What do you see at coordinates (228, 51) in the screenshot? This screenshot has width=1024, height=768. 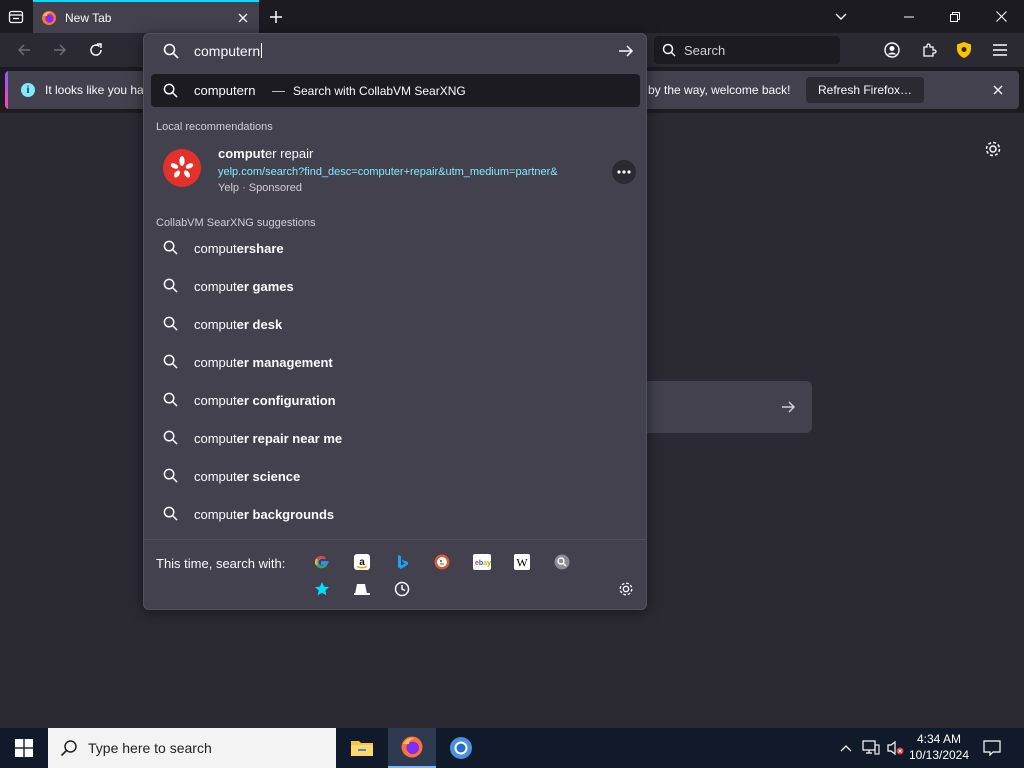 I see `url-input-text: computern` at bounding box center [228, 51].